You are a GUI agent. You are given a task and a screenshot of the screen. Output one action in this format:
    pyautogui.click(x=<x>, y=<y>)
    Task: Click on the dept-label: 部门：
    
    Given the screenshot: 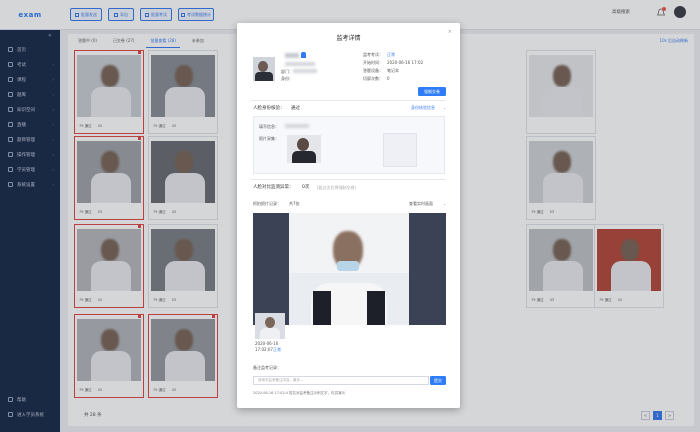 What is the action you would take?
    pyautogui.click(x=287, y=71)
    